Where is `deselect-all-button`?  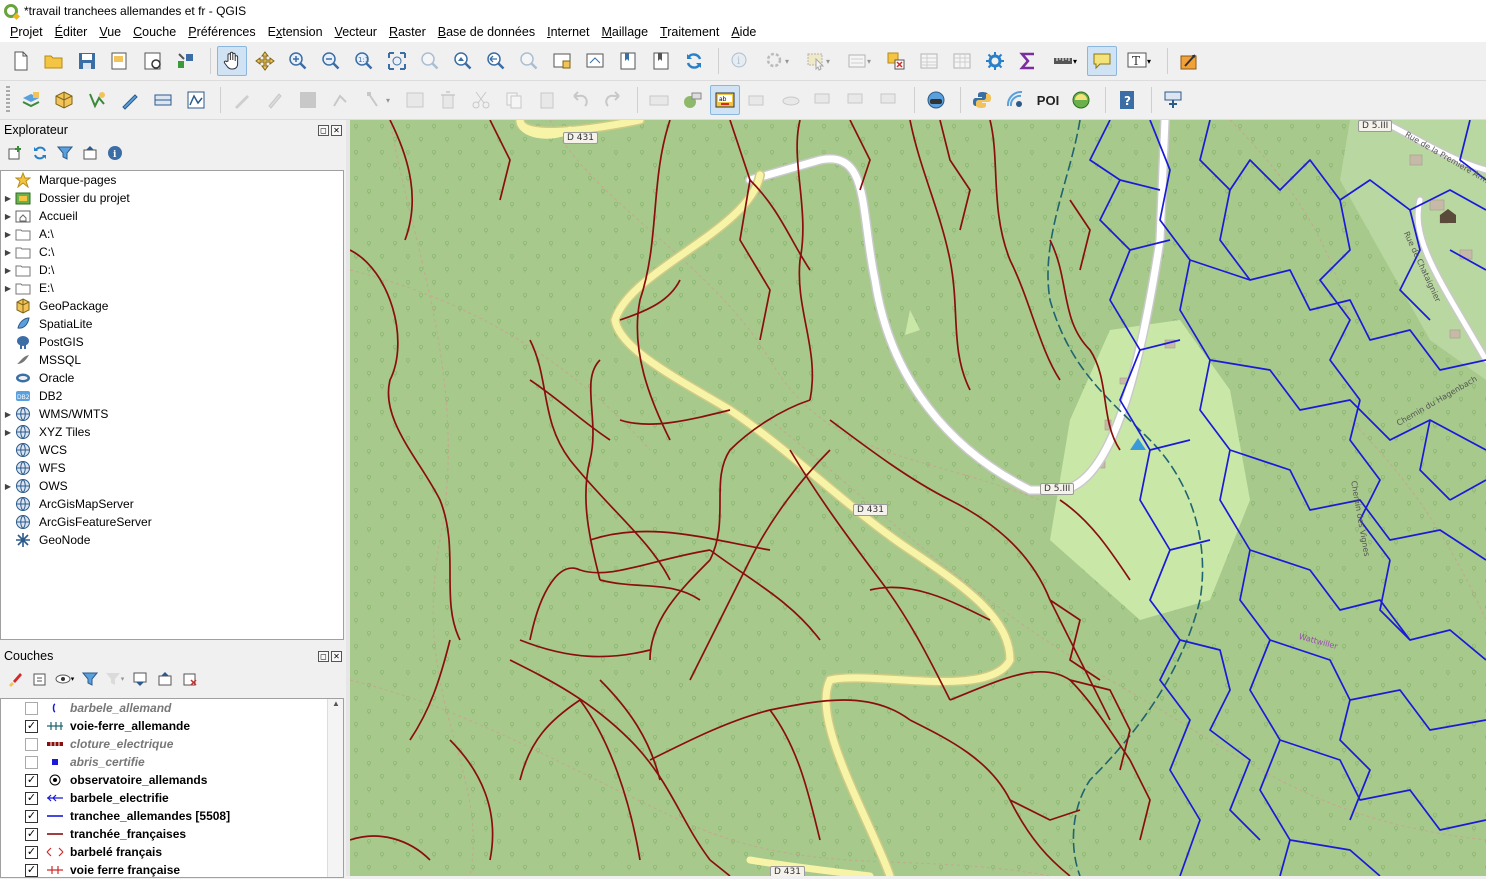
deselect-all-button is located at coordinates (896, 61).